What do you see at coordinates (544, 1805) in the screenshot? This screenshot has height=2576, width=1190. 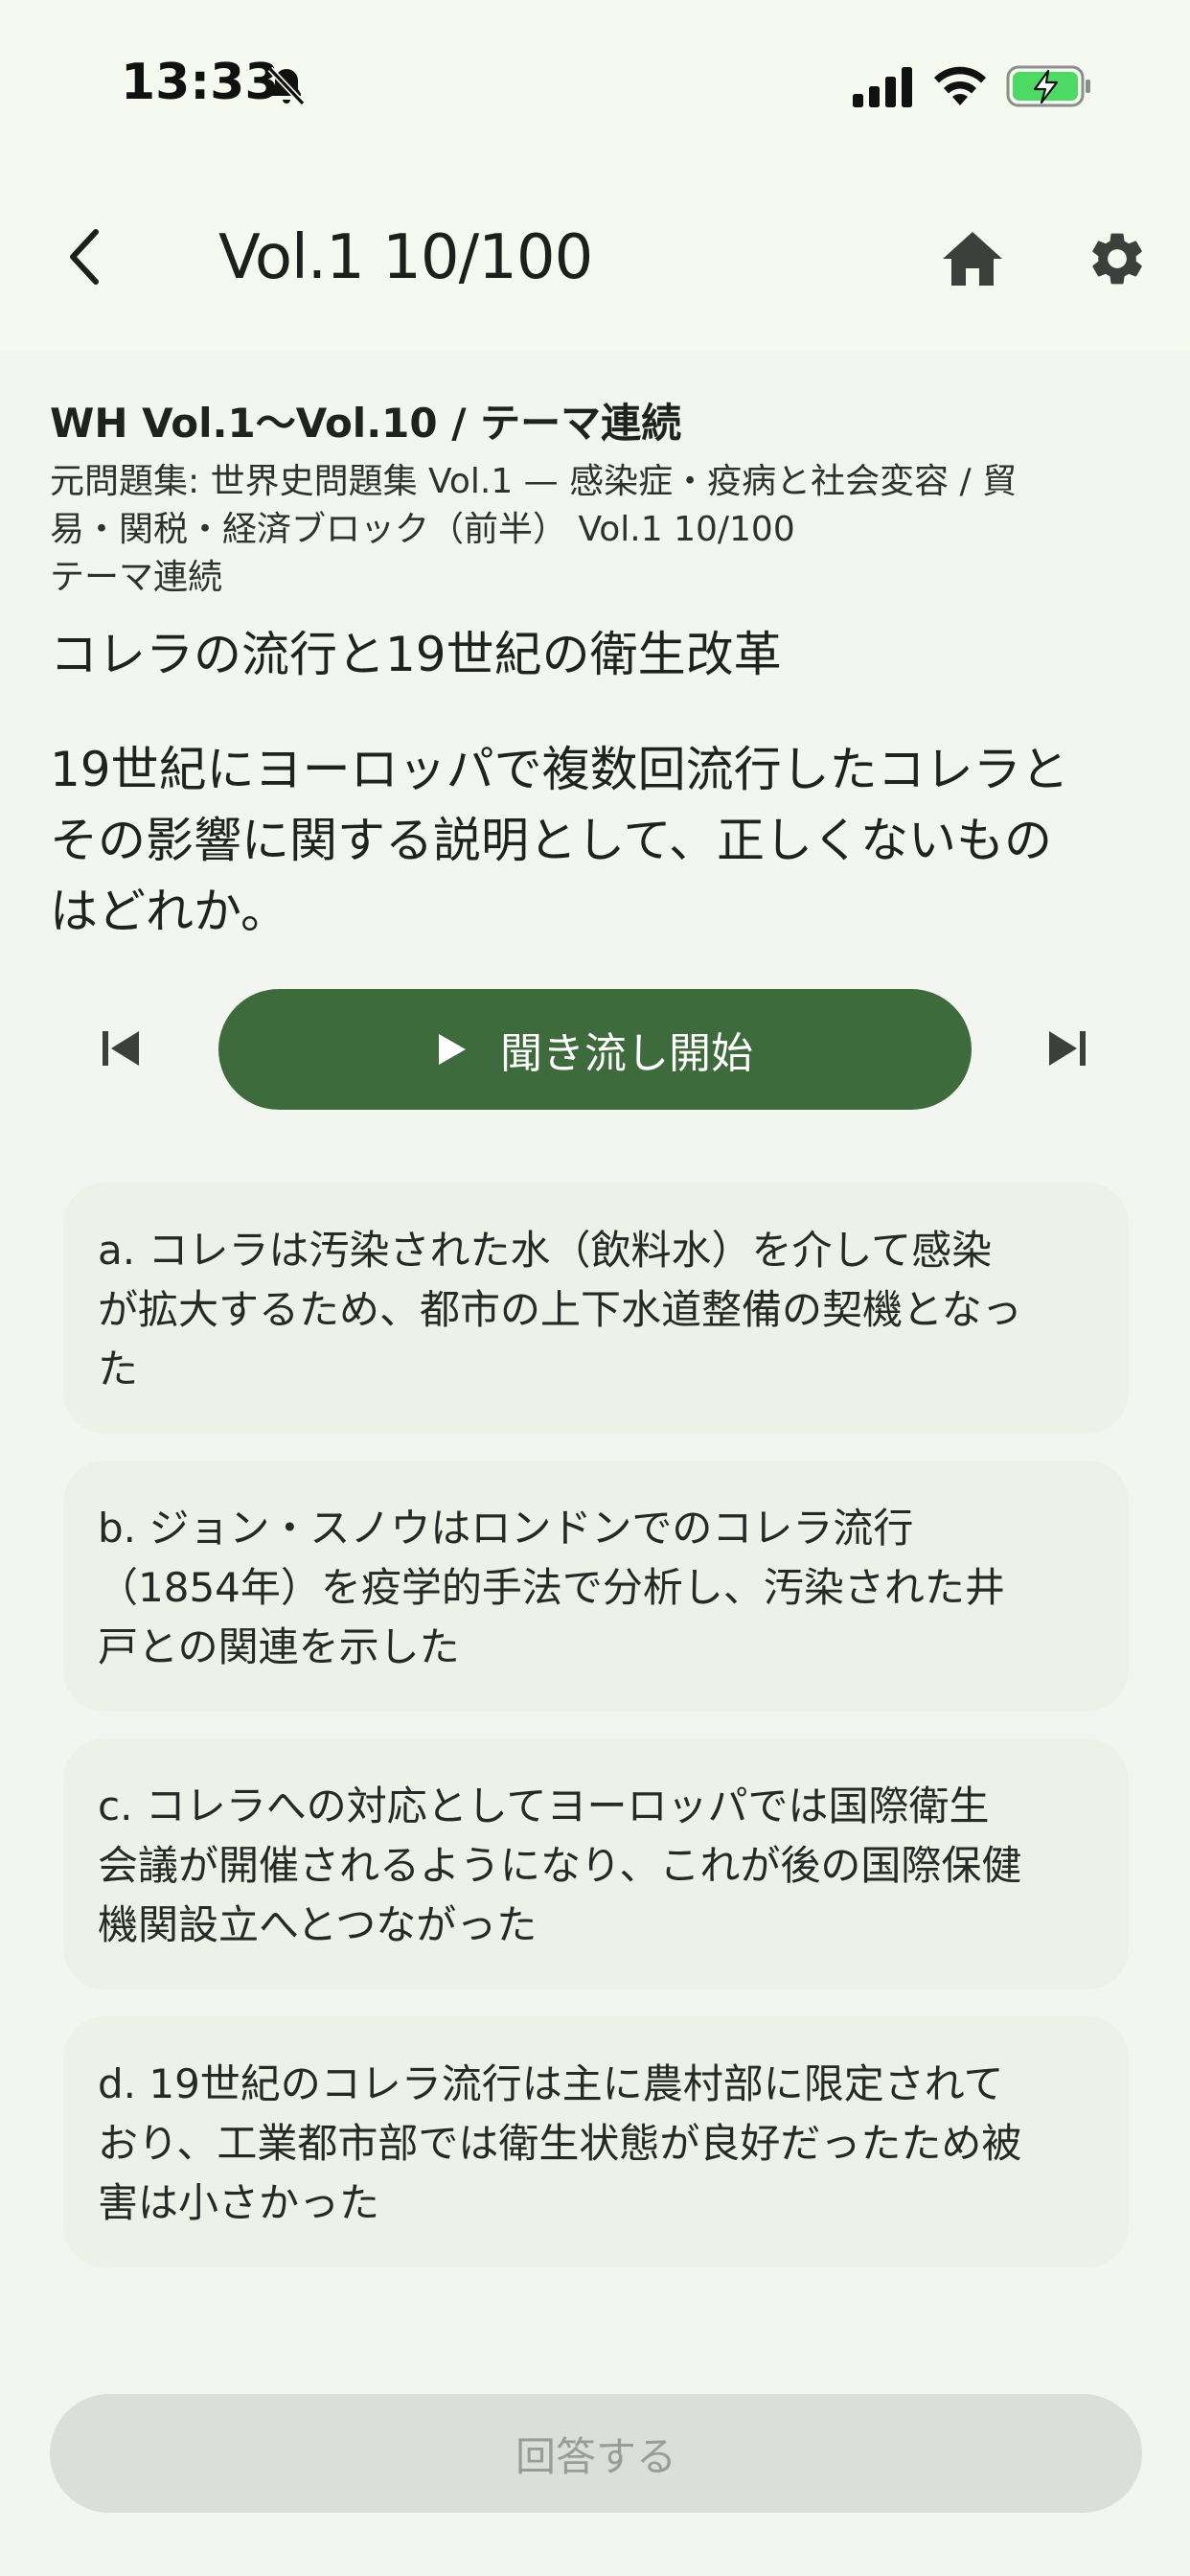 I see `choice-c-line-1: c. コレラへの対応としてヨーロッパでは国際衛生` at bounding box center [544, 1805].